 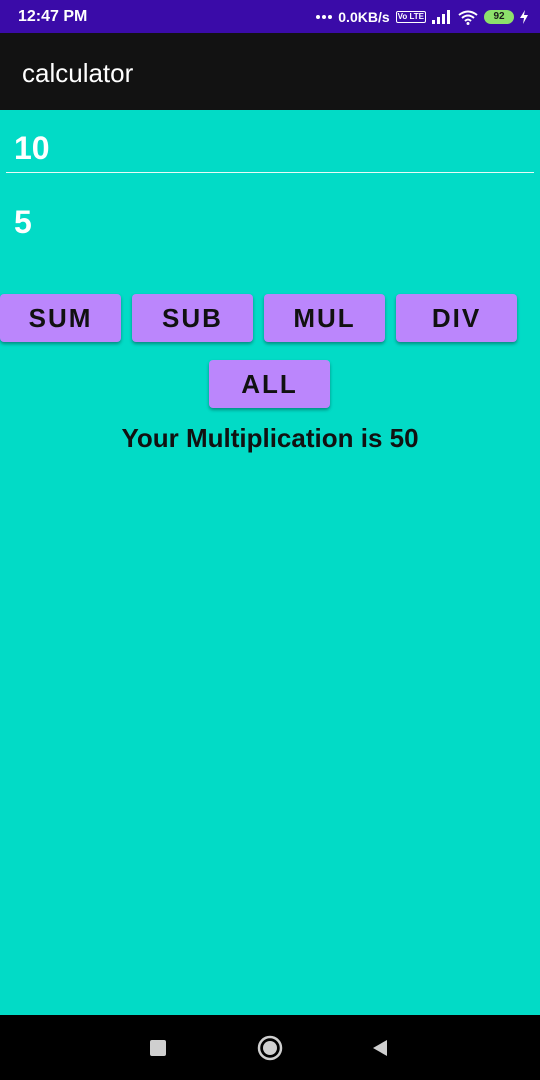 I want to click on home-icon, so click(x=270, y=1048).